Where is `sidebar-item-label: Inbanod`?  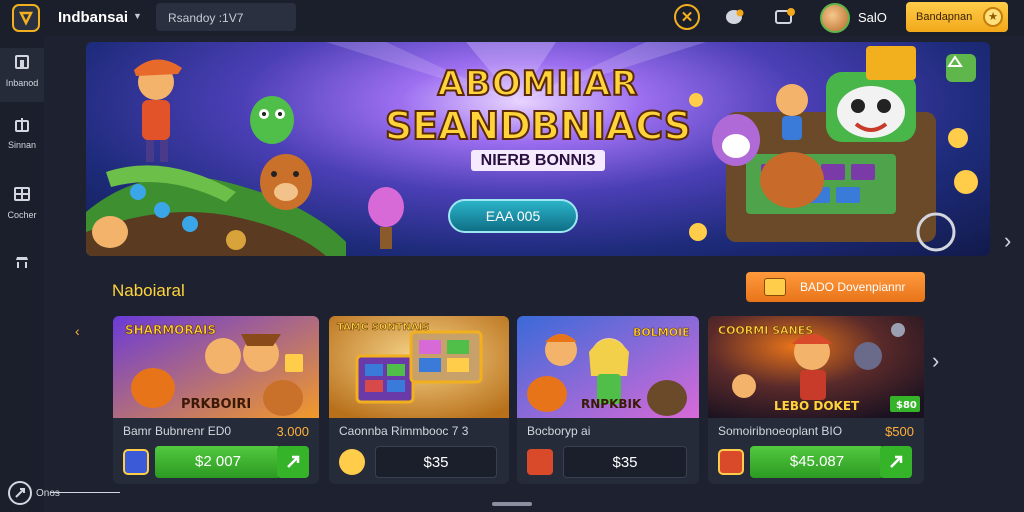 sidebar-item-label: Inbanod is located at coordinates (22, 83).